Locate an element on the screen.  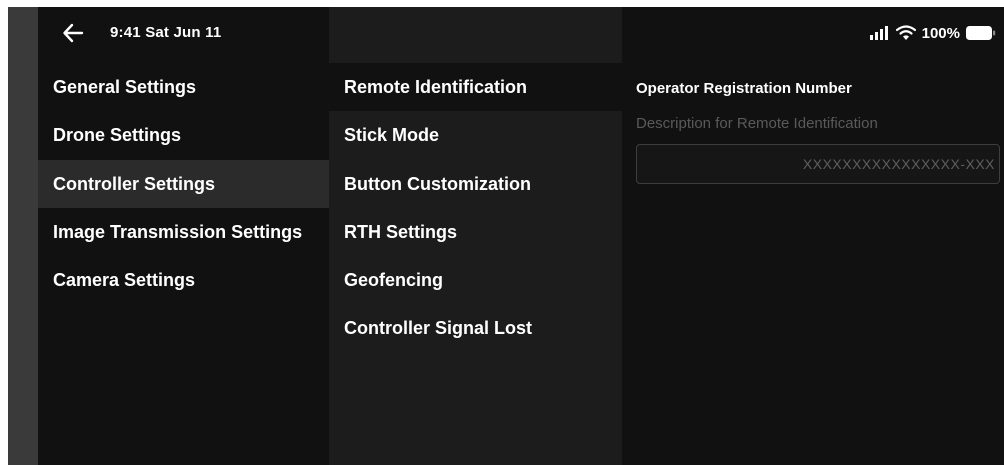
category-camera-settings: Camera Settings is located at coordinates (183, 280).